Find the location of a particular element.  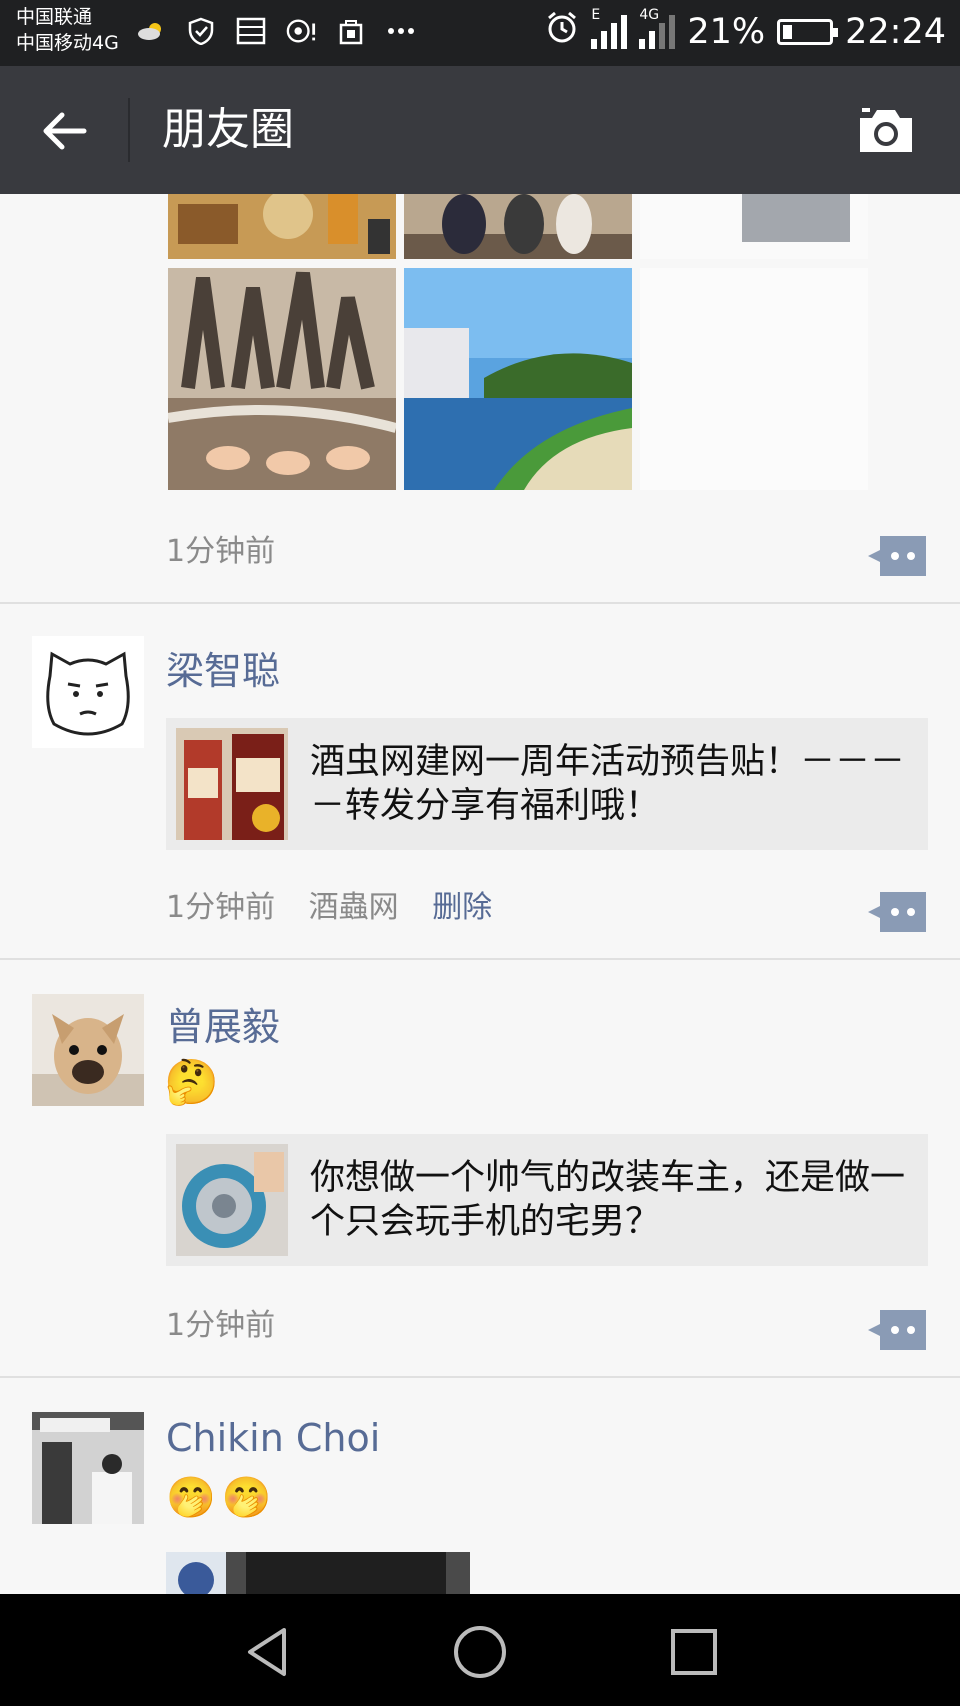

more-dots-icon is located at coordinates (401, 31).